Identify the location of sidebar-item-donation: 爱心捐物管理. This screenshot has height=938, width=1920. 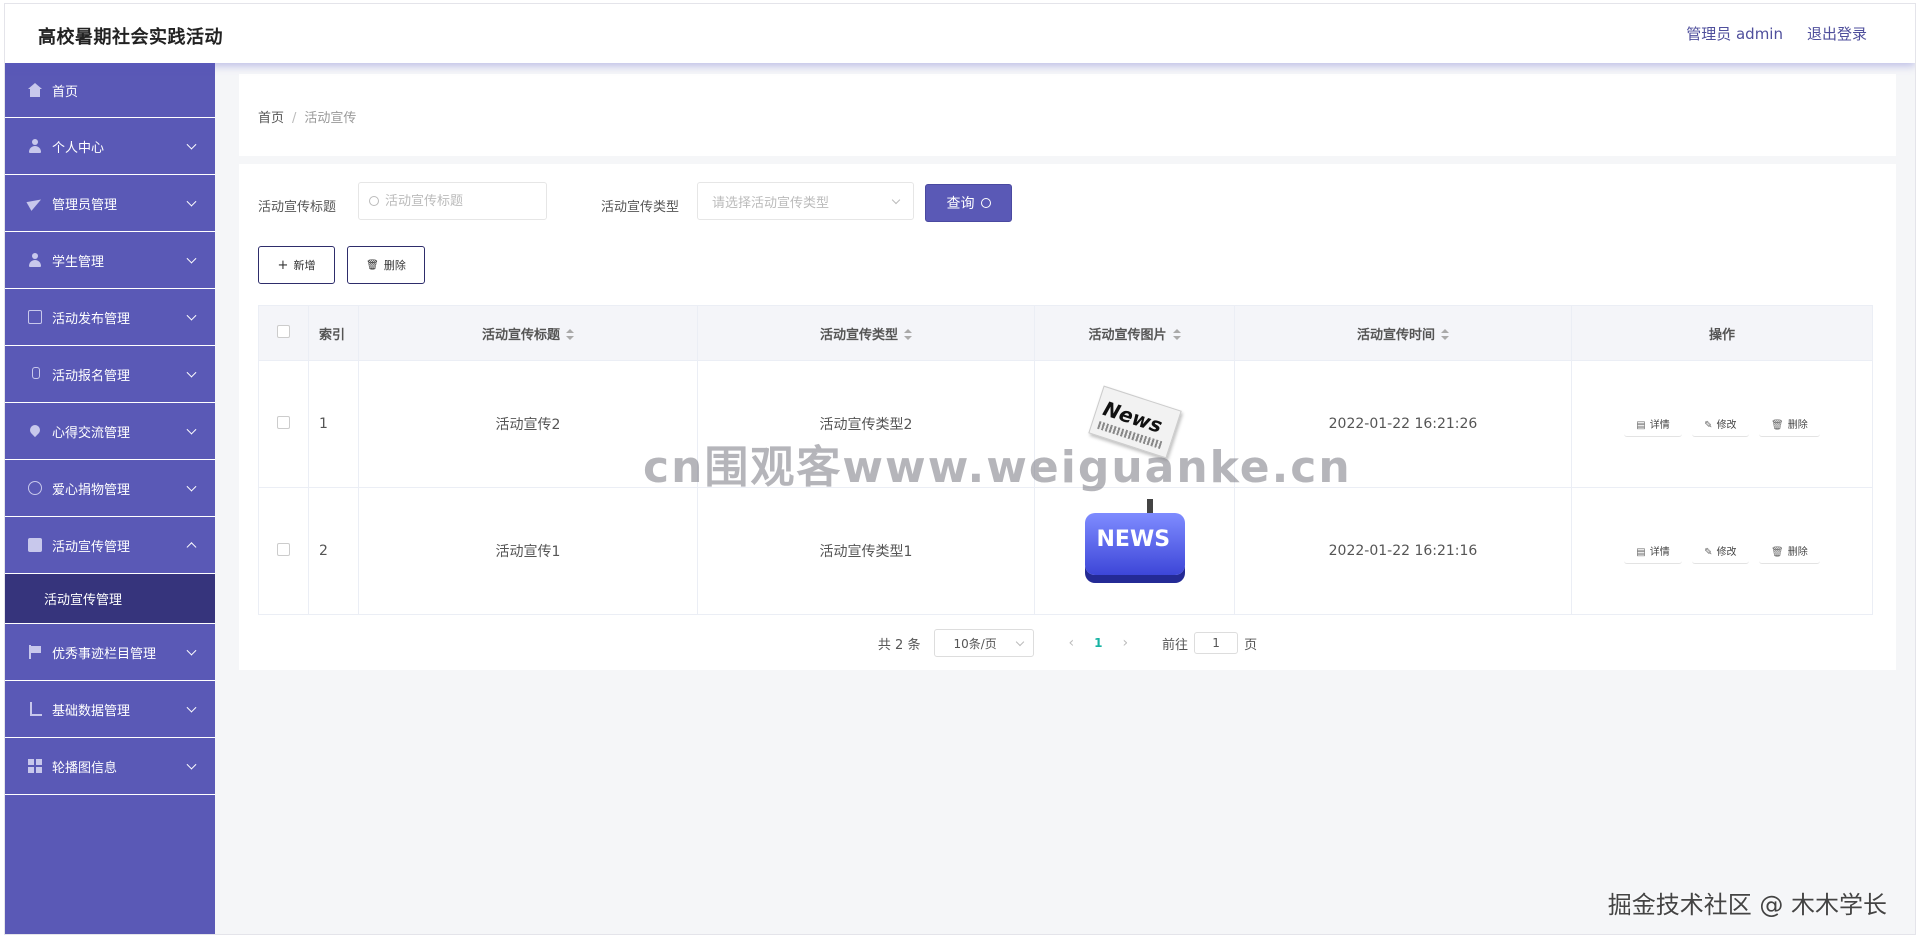
(110, 488).